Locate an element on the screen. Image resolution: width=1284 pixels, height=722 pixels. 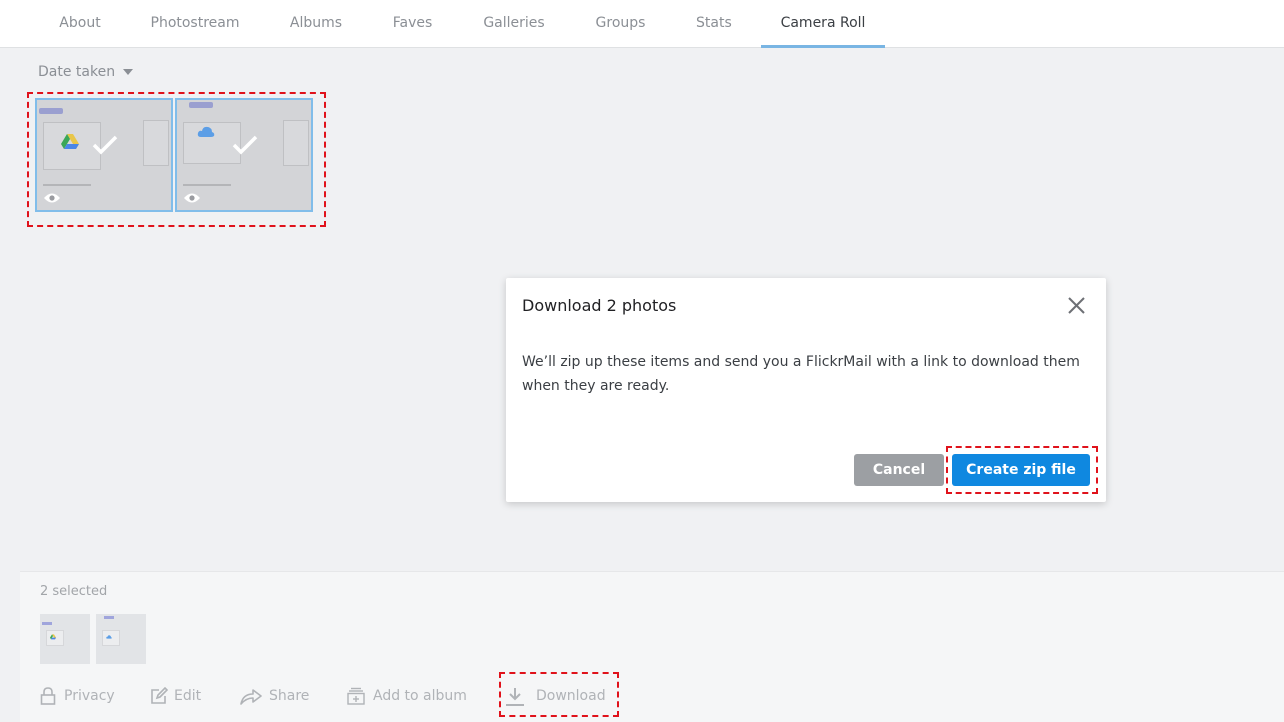
selected-count: 2 selected is located at coordinates (74, 591).